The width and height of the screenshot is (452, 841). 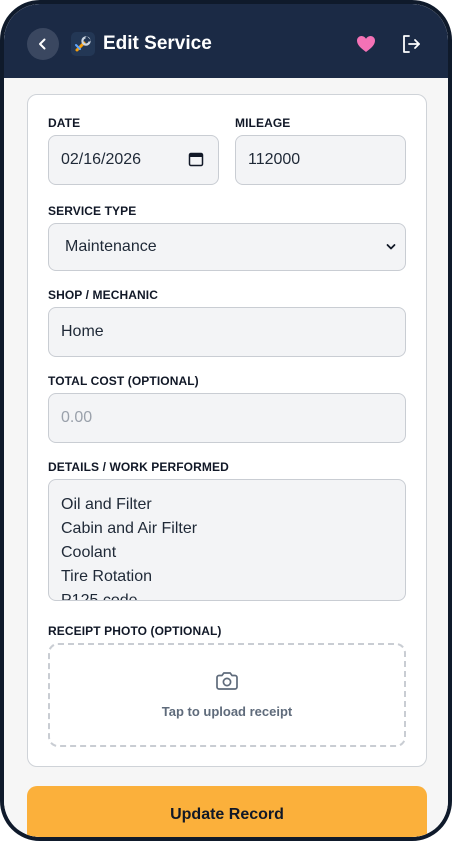 I want to click on shop-input: Home, so click(x=227, y=332).